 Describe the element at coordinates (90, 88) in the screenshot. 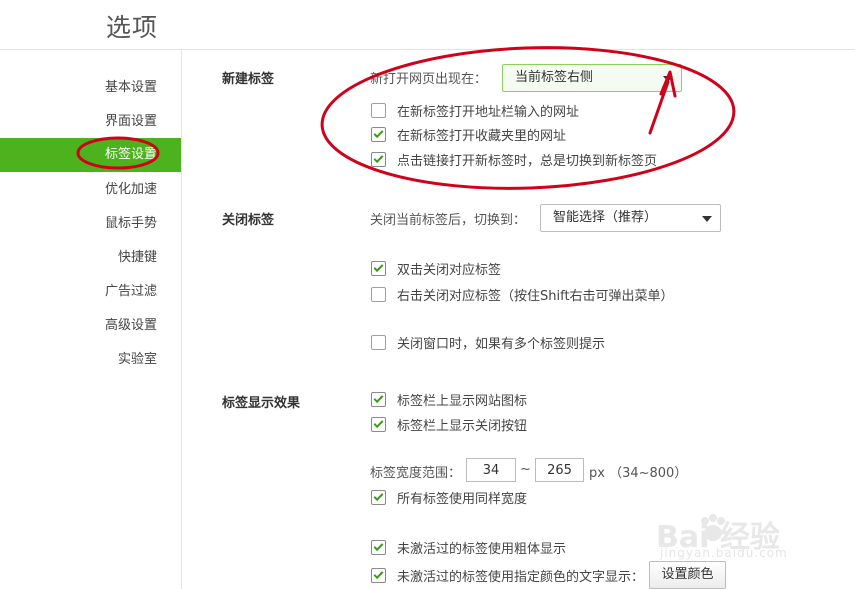

I see `sidebar-item-basic: 基本设置` at that location.